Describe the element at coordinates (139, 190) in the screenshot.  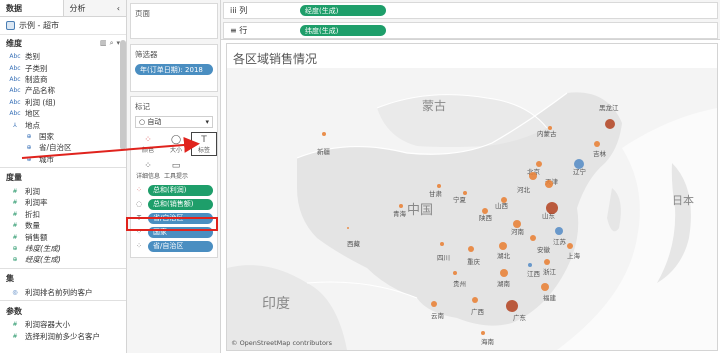
I see `color-dots-icon: ⁘` at that location.